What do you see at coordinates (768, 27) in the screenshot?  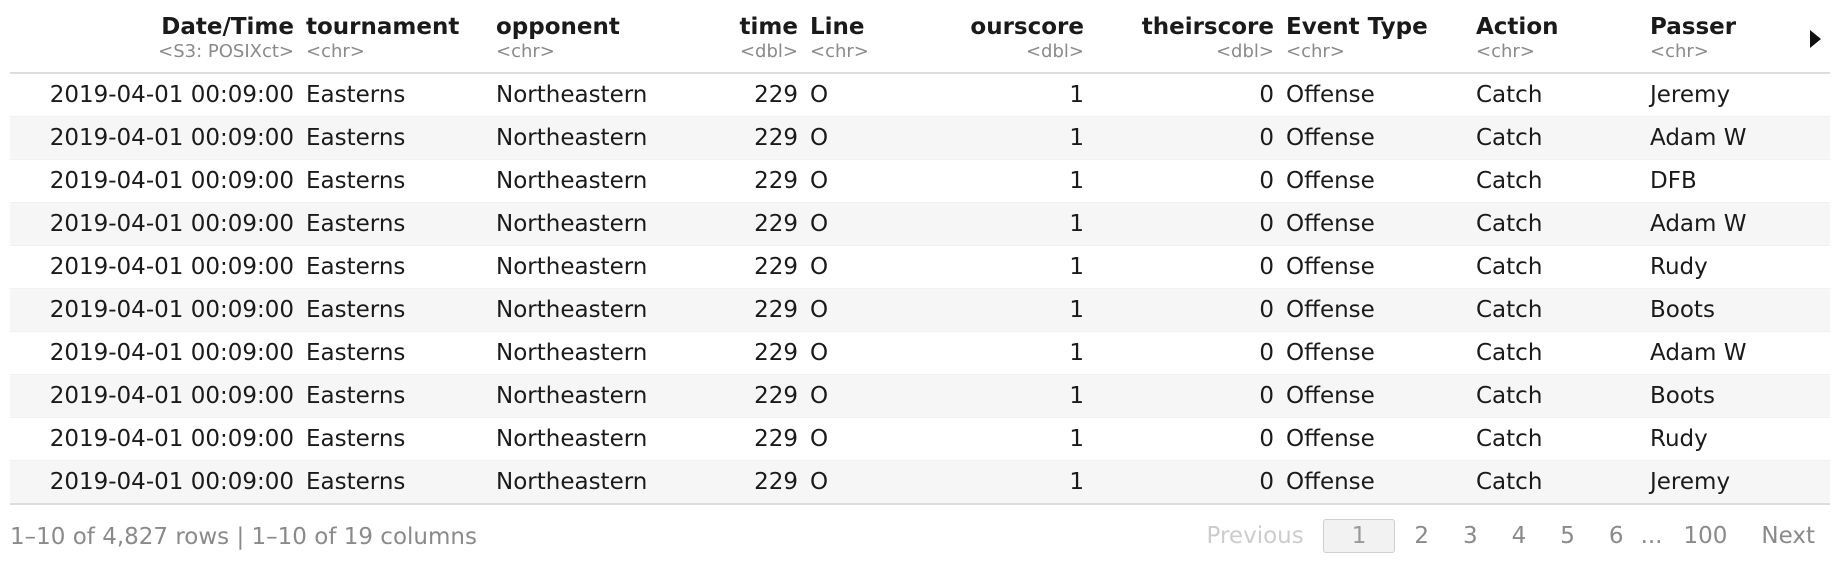 I see `column-name: time` at bounding box center [768, 27].